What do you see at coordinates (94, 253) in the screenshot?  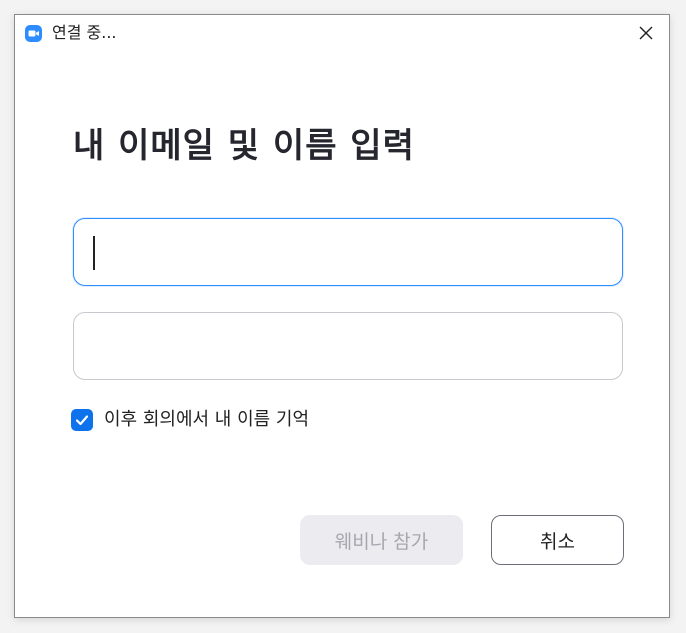 I see `text-caret` at bounding box center [94, 253].